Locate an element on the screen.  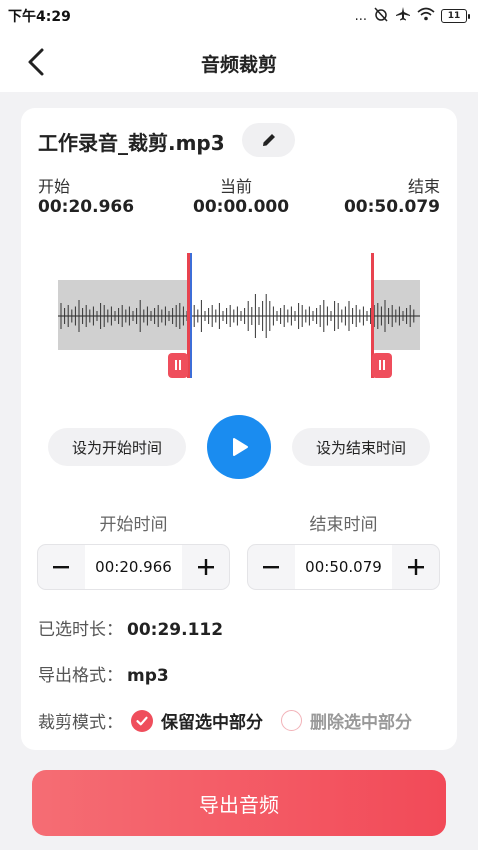
radio-unchecked-icon is located at coordinates (291, 720).